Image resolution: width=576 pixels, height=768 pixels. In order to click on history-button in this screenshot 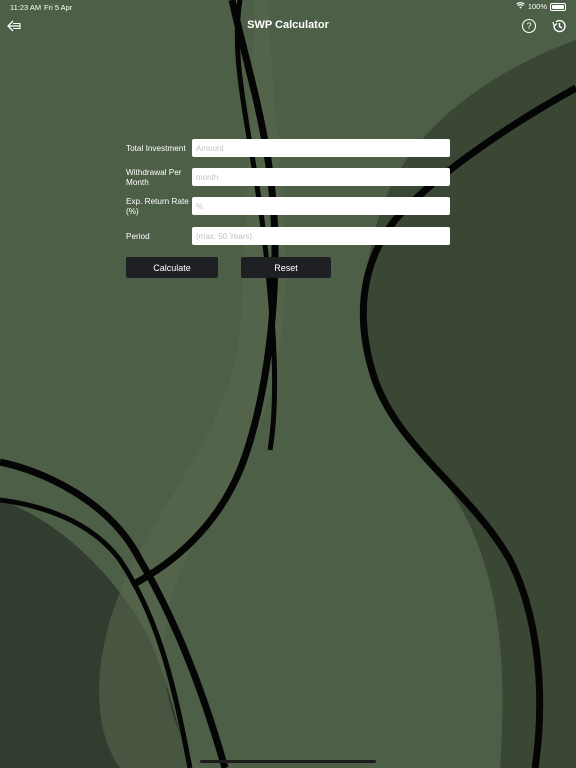, I will do `click(559, 26)`.